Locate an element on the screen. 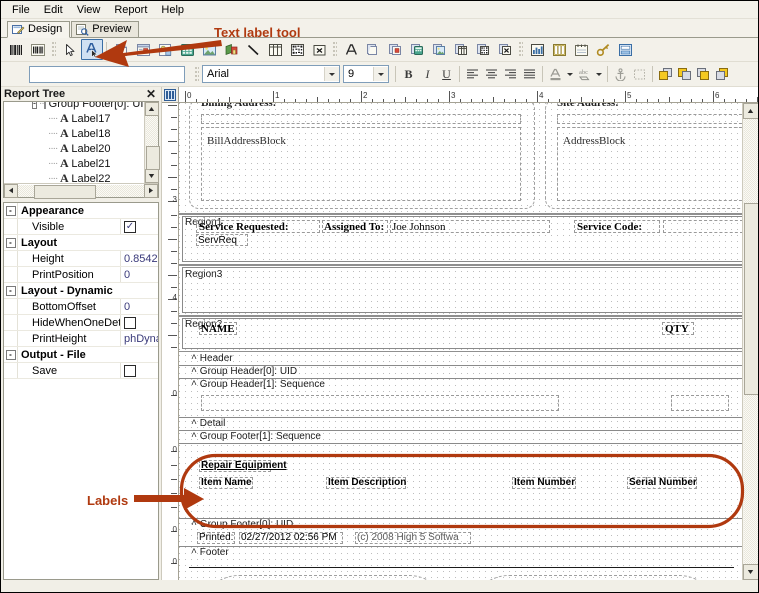 This screenshot has height=593, width=759. scroll-left-icon is located at coordinates (11, 190).